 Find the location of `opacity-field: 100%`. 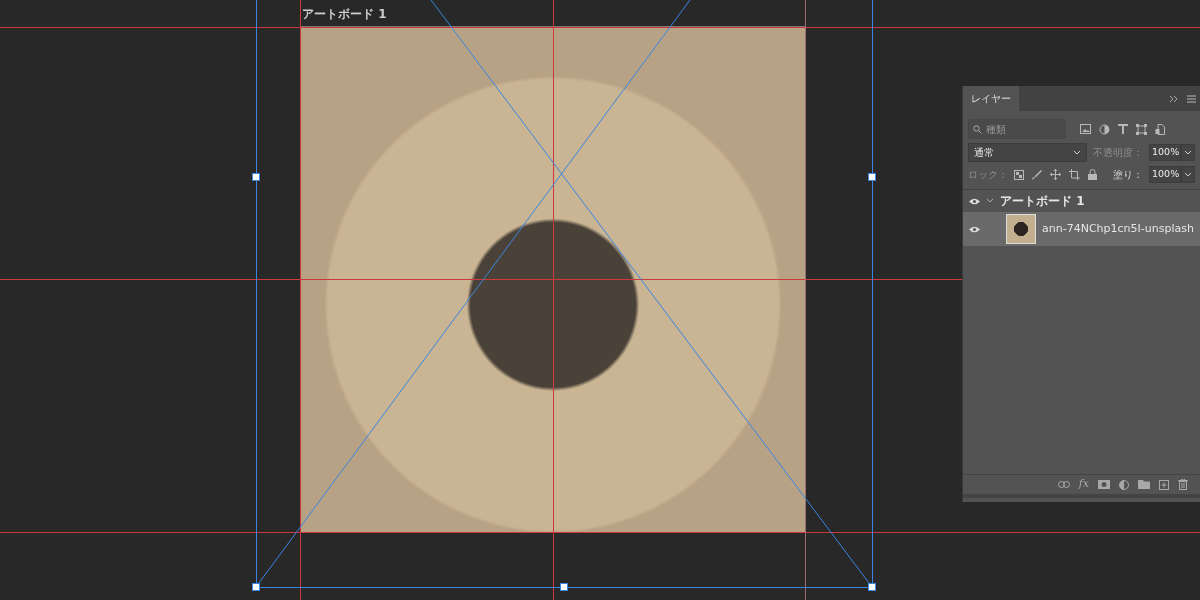

opacity-field: 100% is located at coordinates (1165, 152).